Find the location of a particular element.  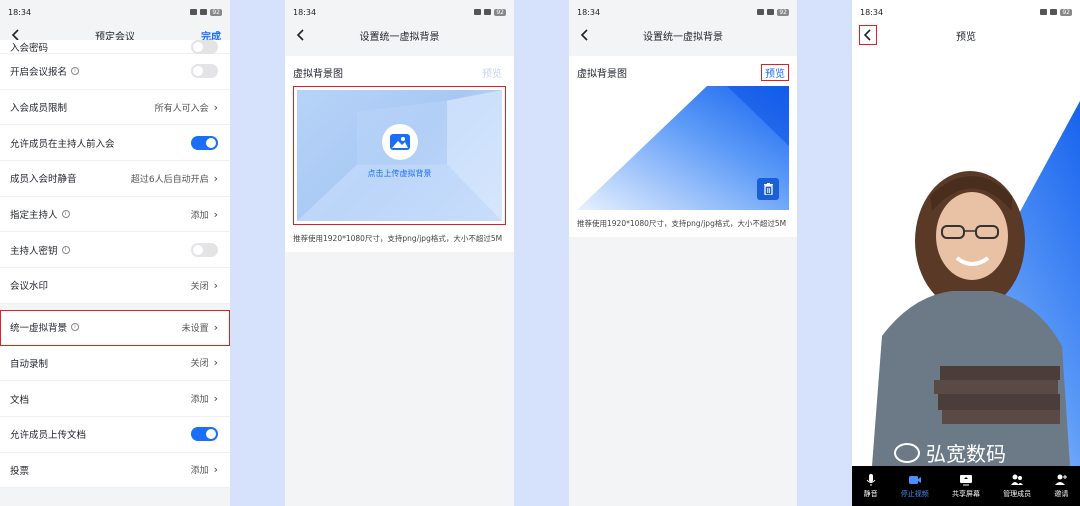

settings-row: 主持人密钥 i is located at coordinates (115, 250).